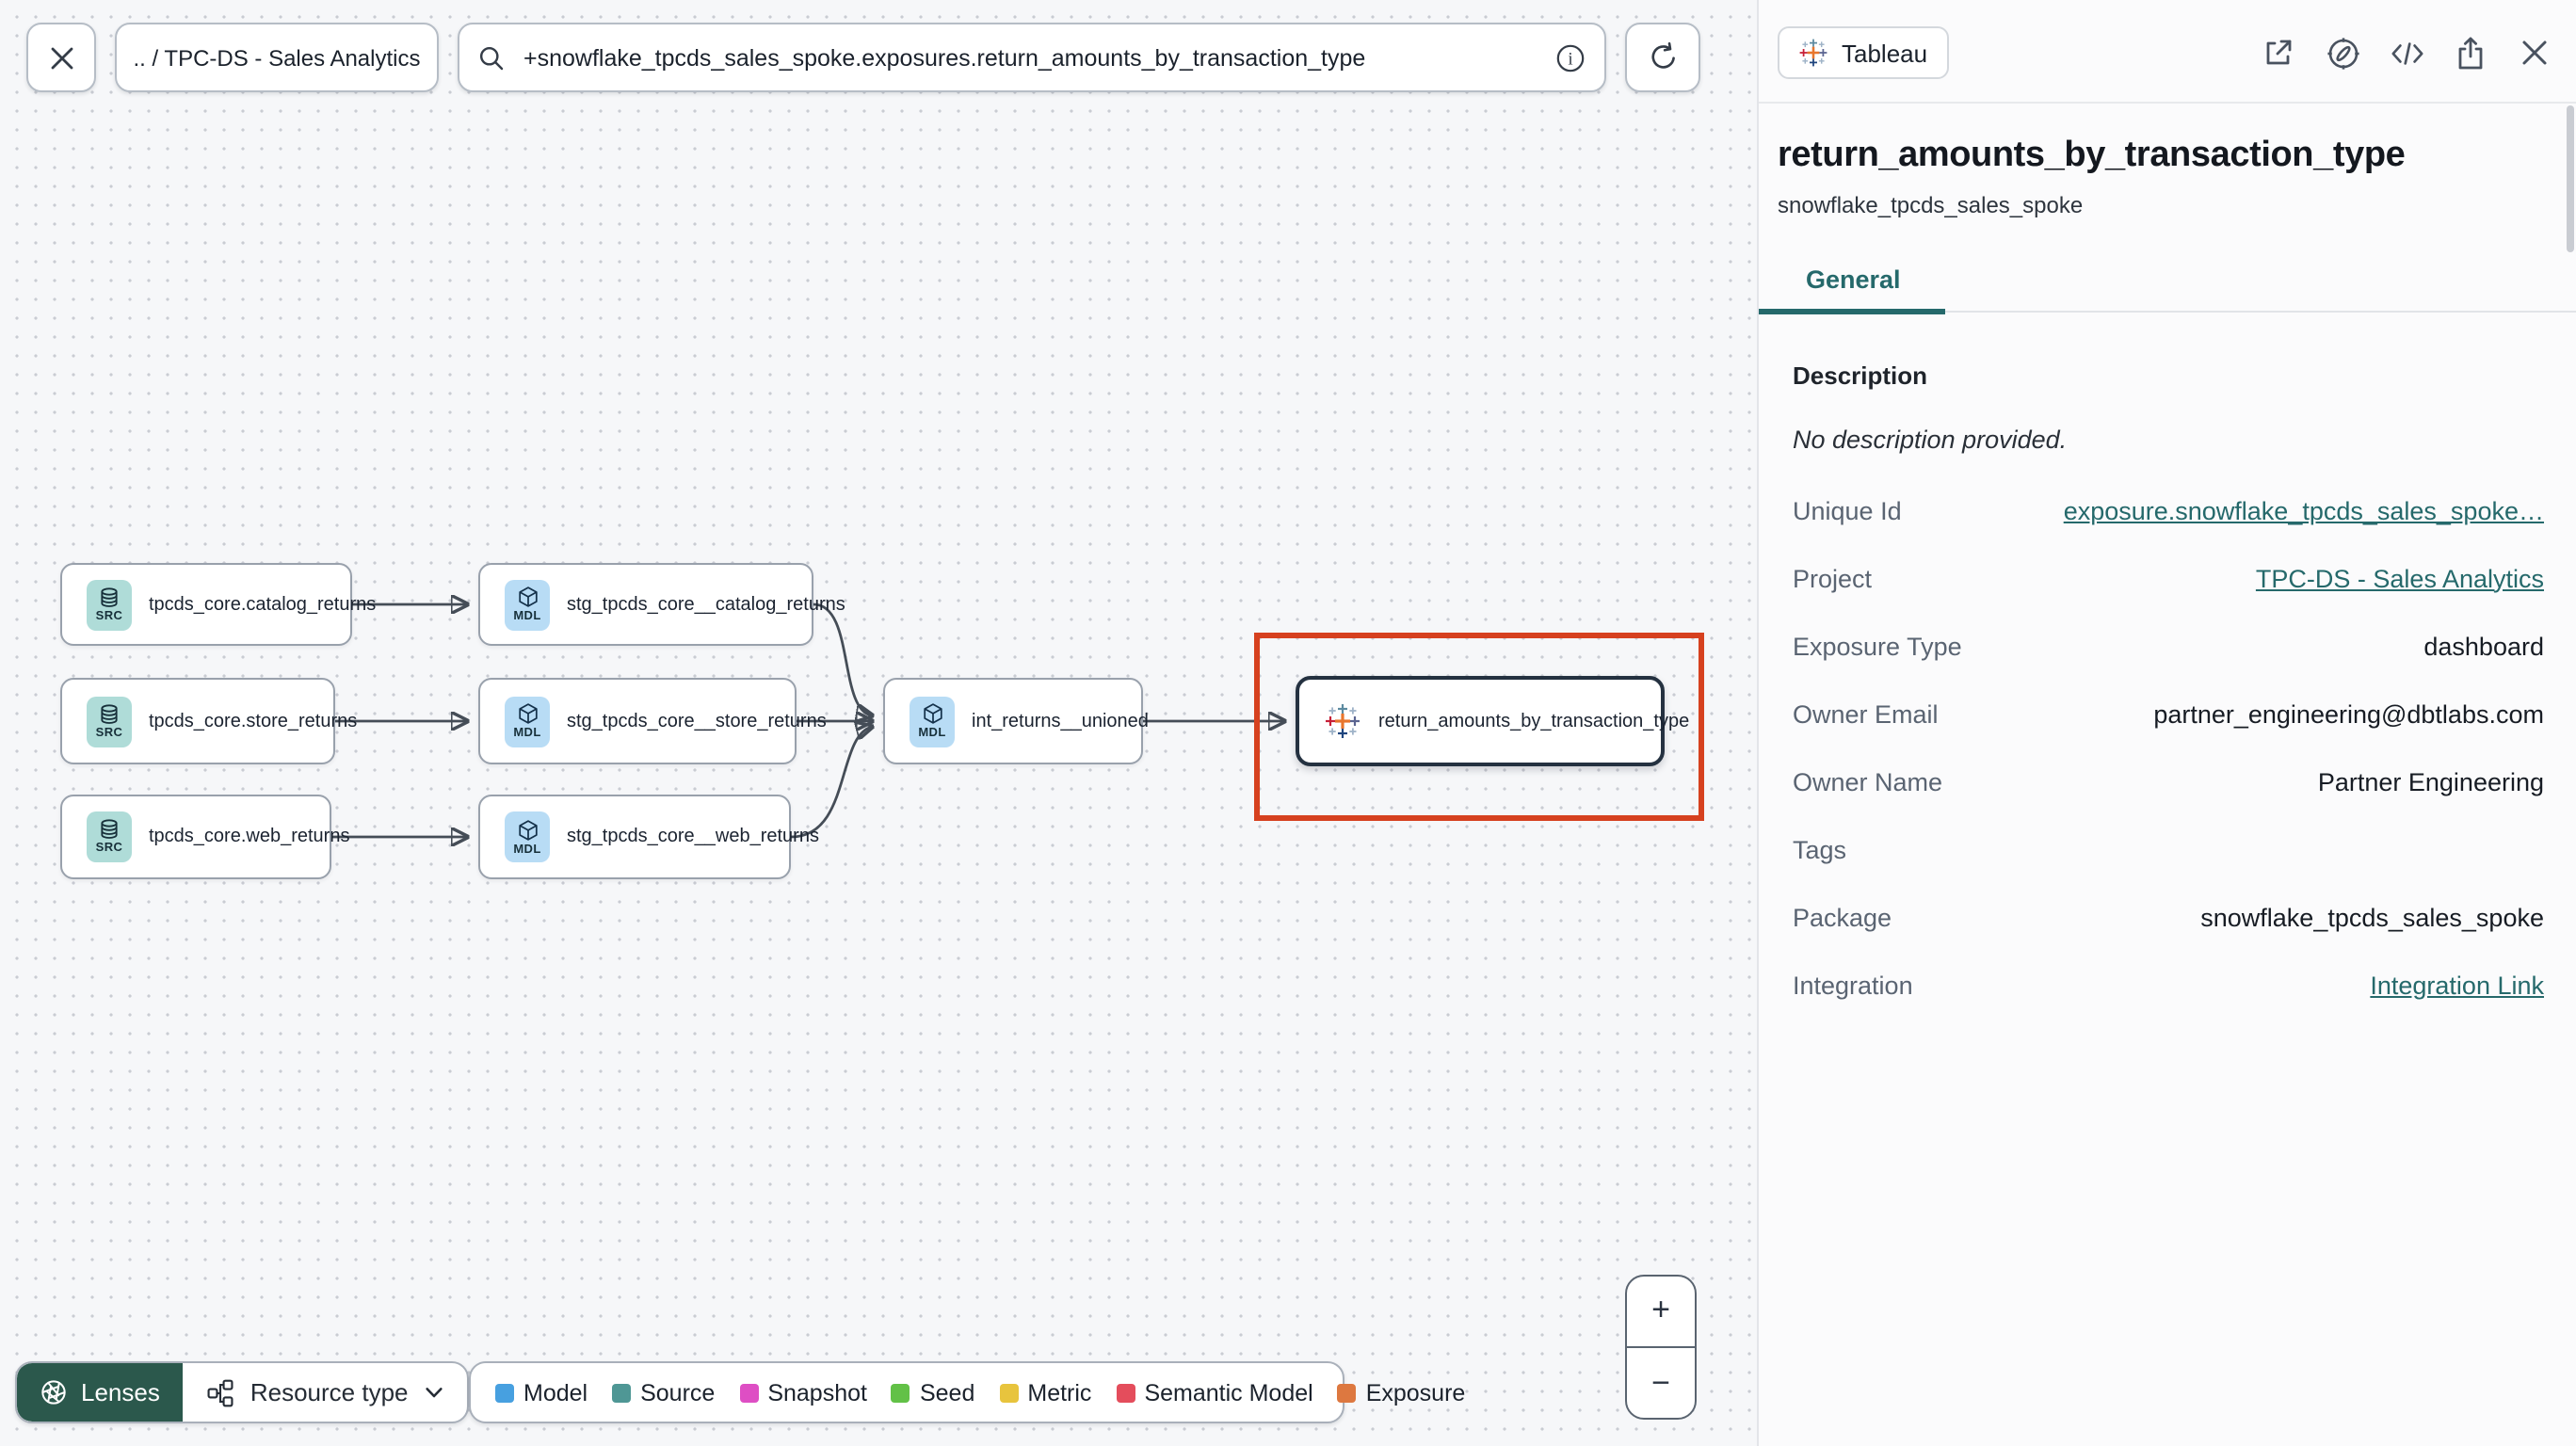 The image size is (2576, 1446). I want to click on field-label: Exposure Type, so click(1877, 646).